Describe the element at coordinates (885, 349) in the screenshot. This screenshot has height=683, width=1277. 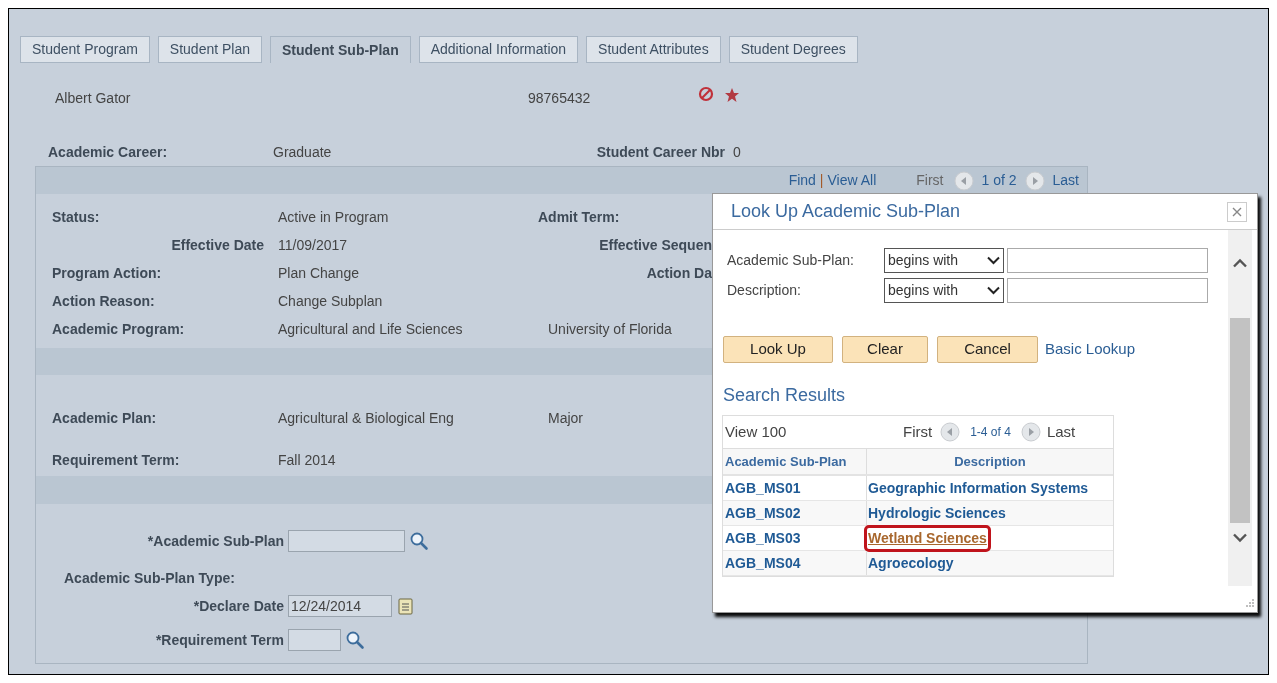
I see `dialog-button: Clear` at that location.